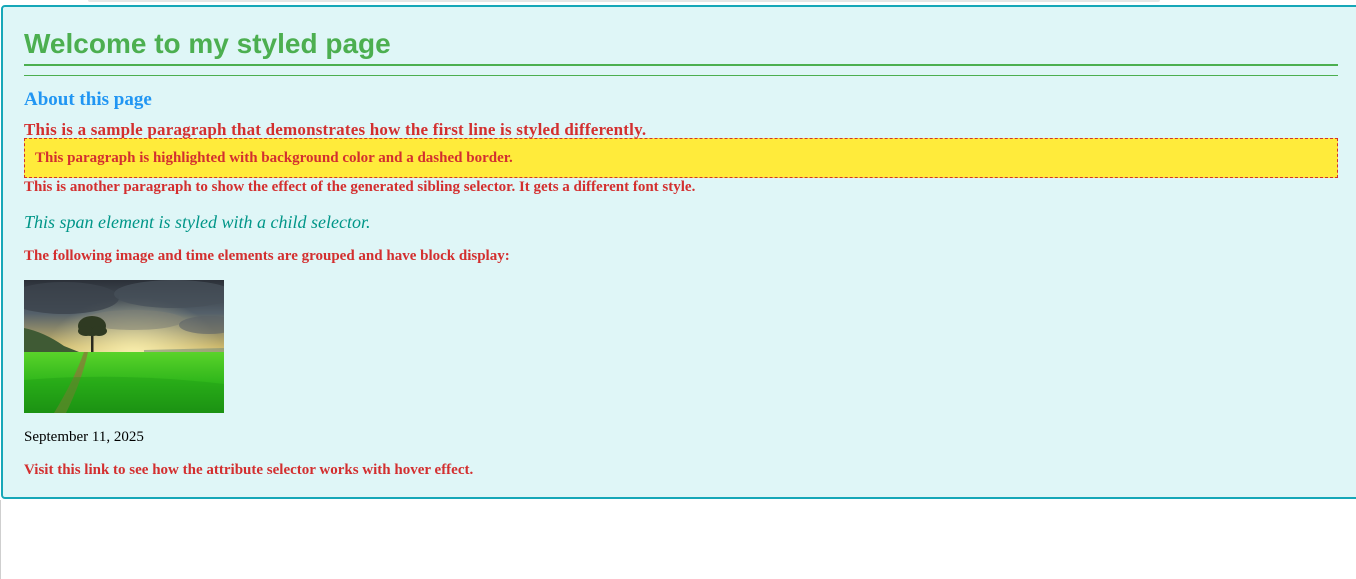 The height and width of the screenshot is (579, 1356). Describe the element at coordinates (624, 1) in the screenshot. I see `browser-top-edge` at that location.